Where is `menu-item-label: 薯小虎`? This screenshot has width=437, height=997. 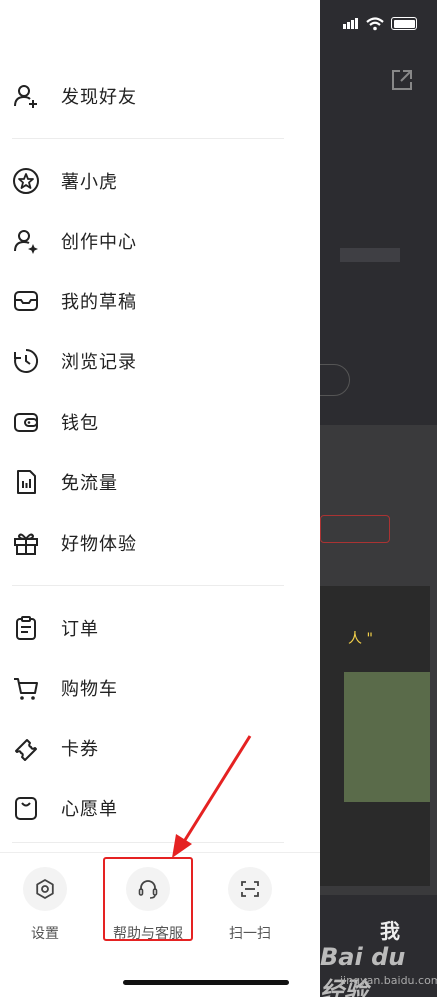
menu-item-label: 薯小虎 is located at coordinates (89, 182).